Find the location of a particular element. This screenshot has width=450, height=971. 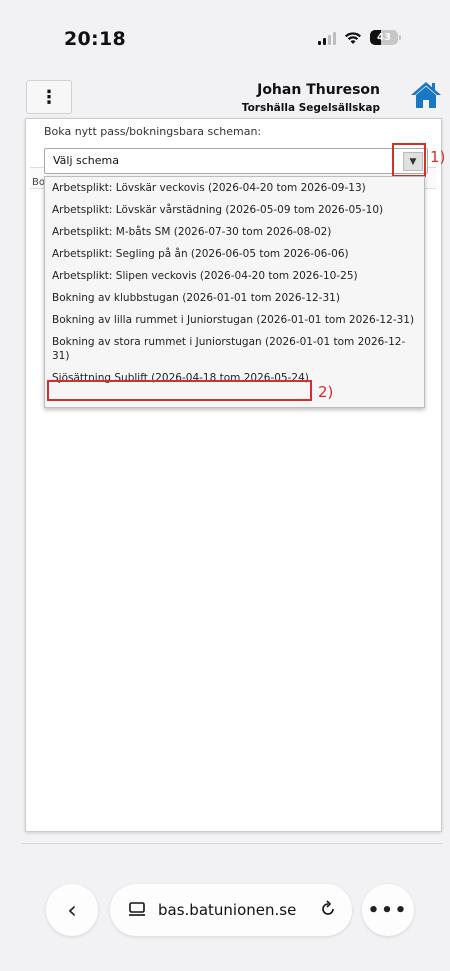

back-button: ‹ is located at coordinates (72, 910).